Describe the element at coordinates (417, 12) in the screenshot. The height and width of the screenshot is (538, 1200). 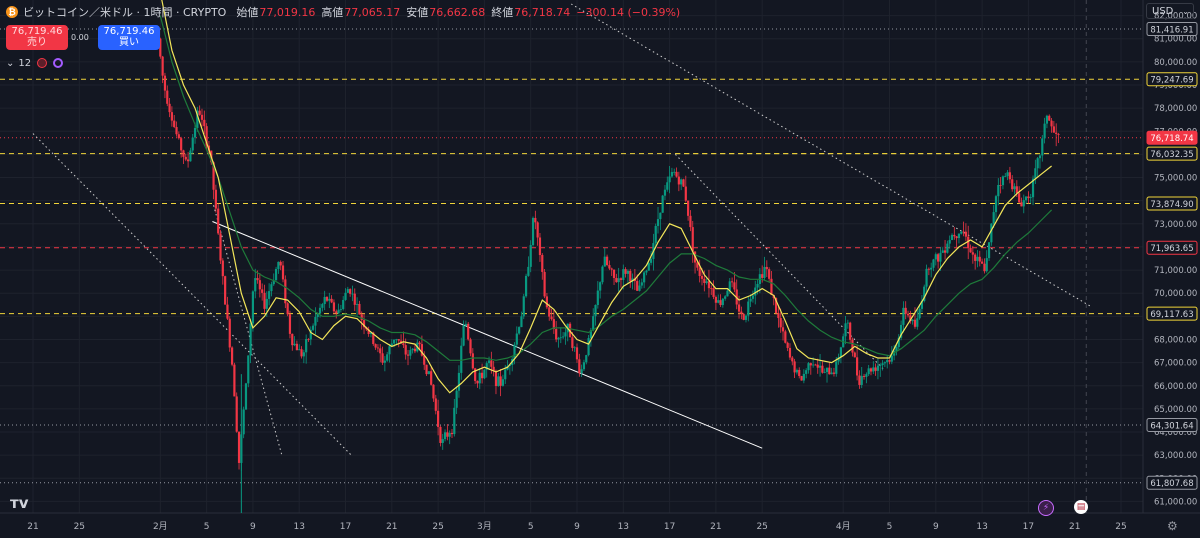
I see `low-label: 安値` at that location.